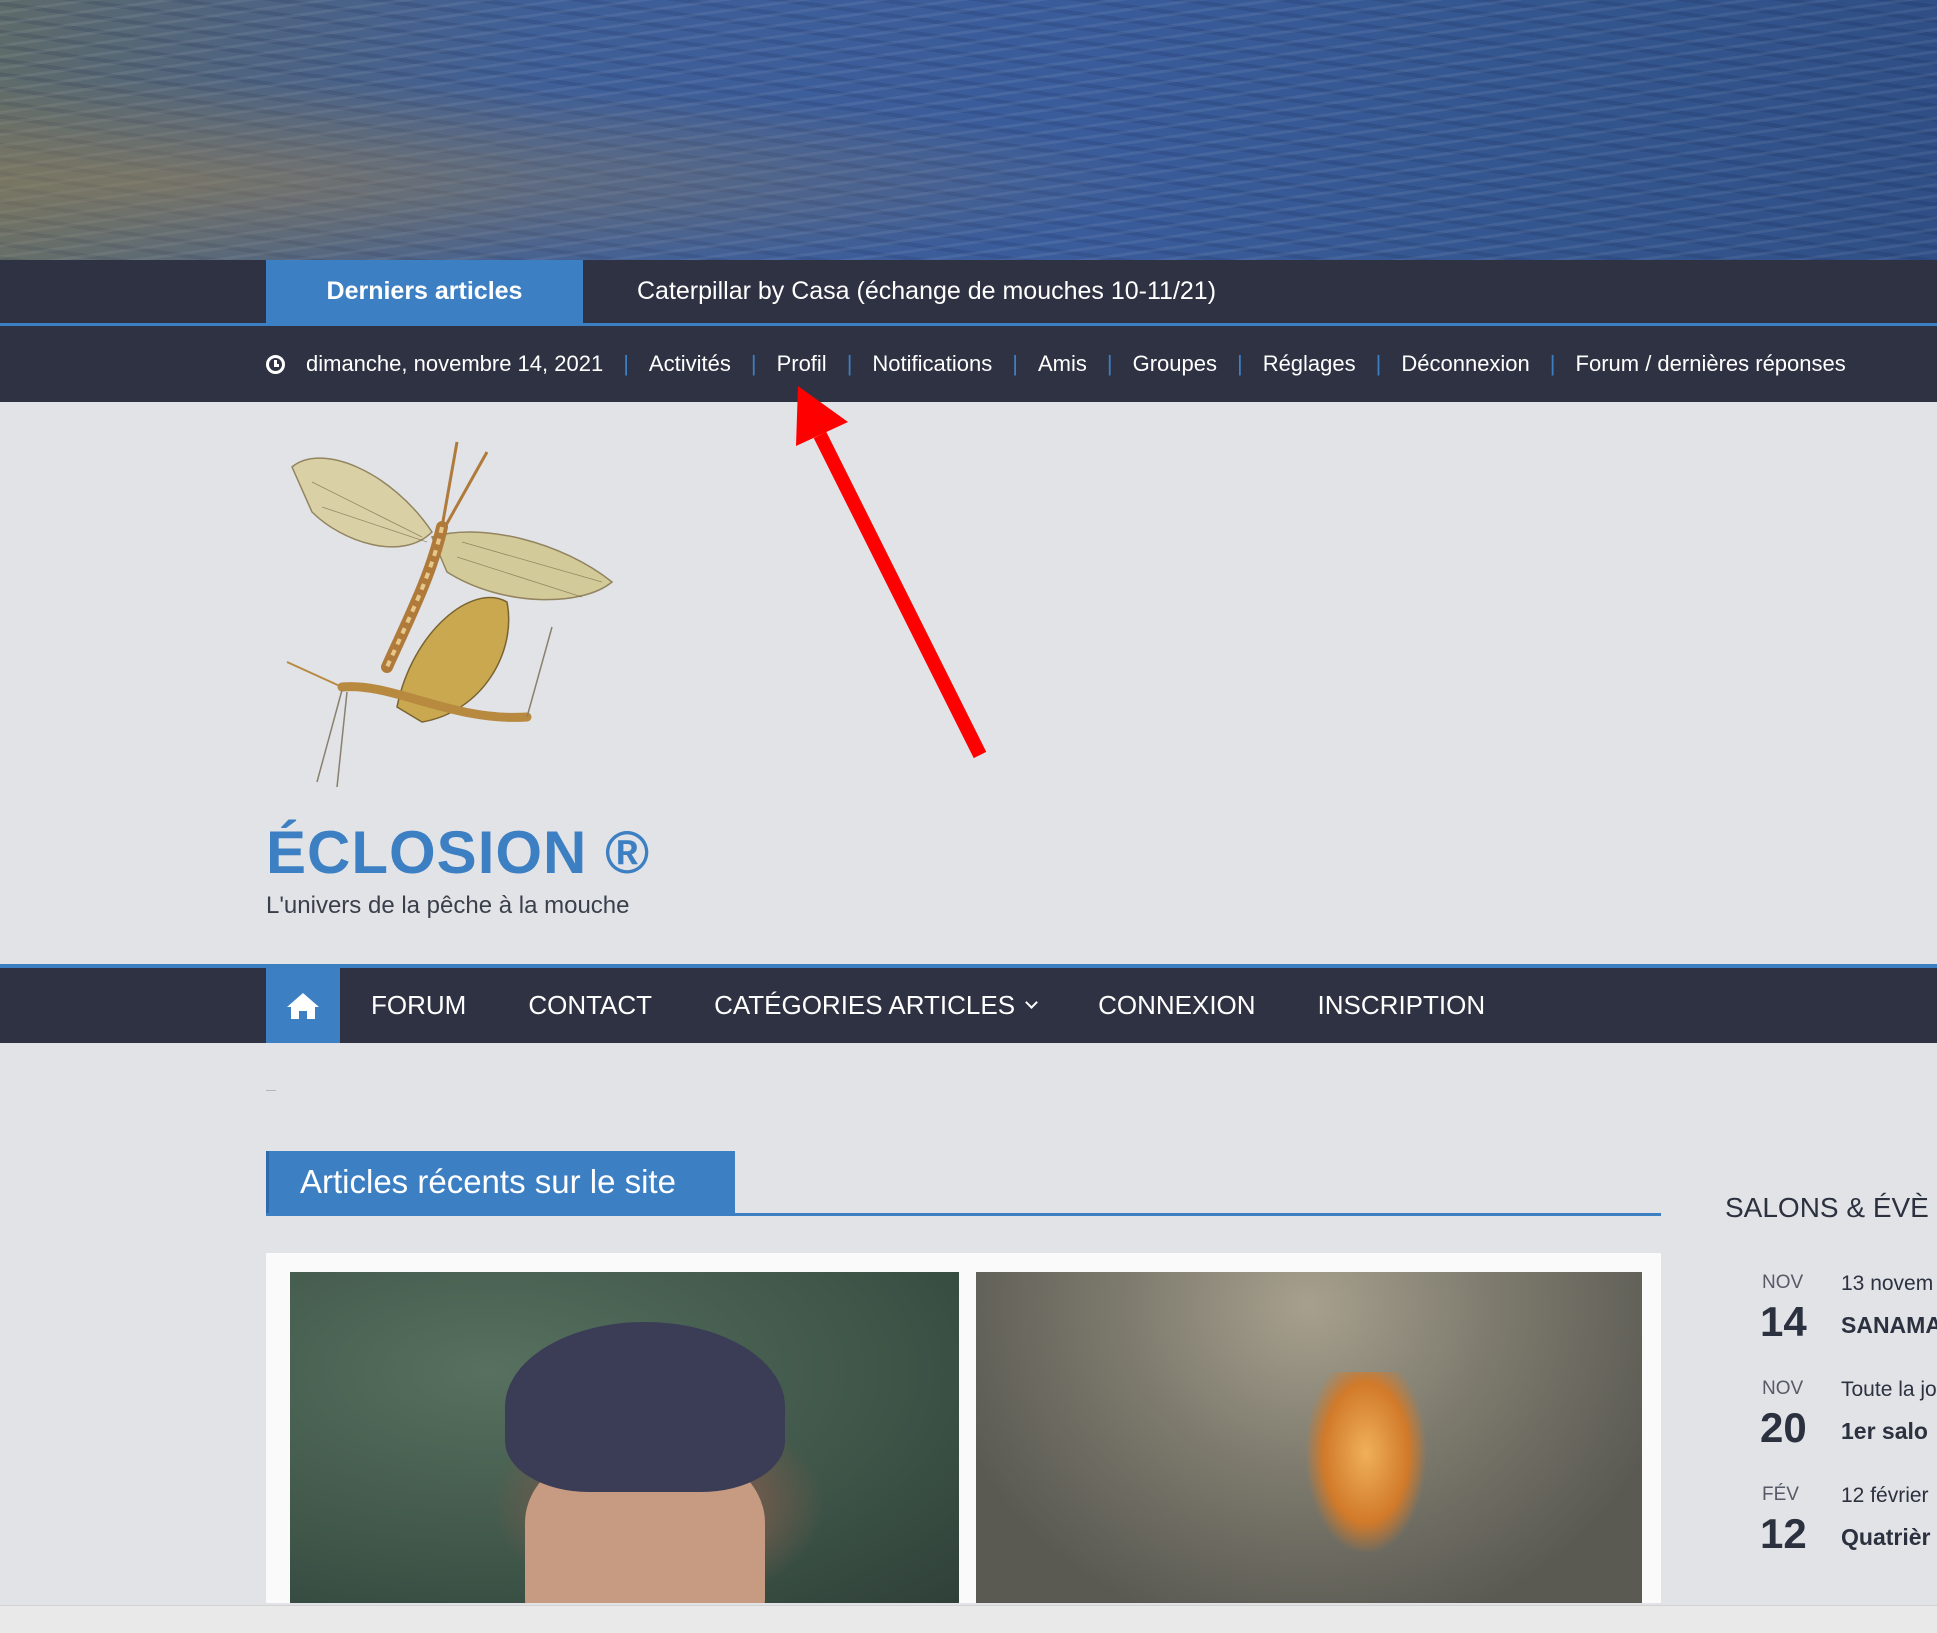 This screenshot has height=1633, width=1937. I want to click on mayfly-logo-image, so click(452, 612).